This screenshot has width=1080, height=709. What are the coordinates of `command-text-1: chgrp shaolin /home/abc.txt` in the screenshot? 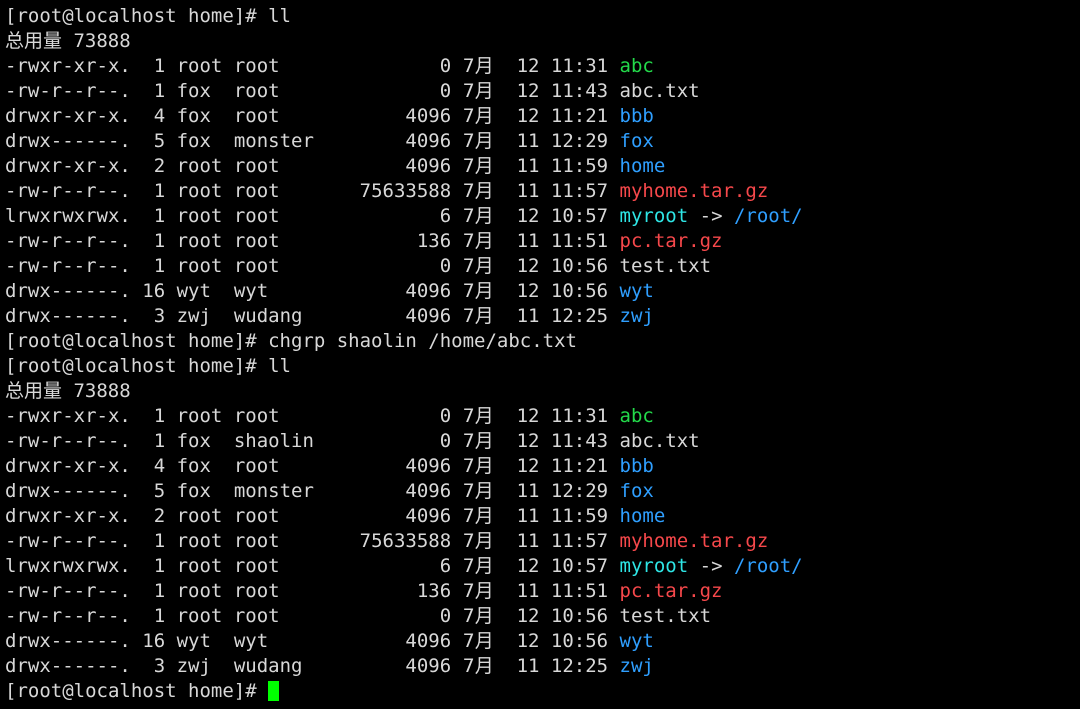 It's located at (422, 341).